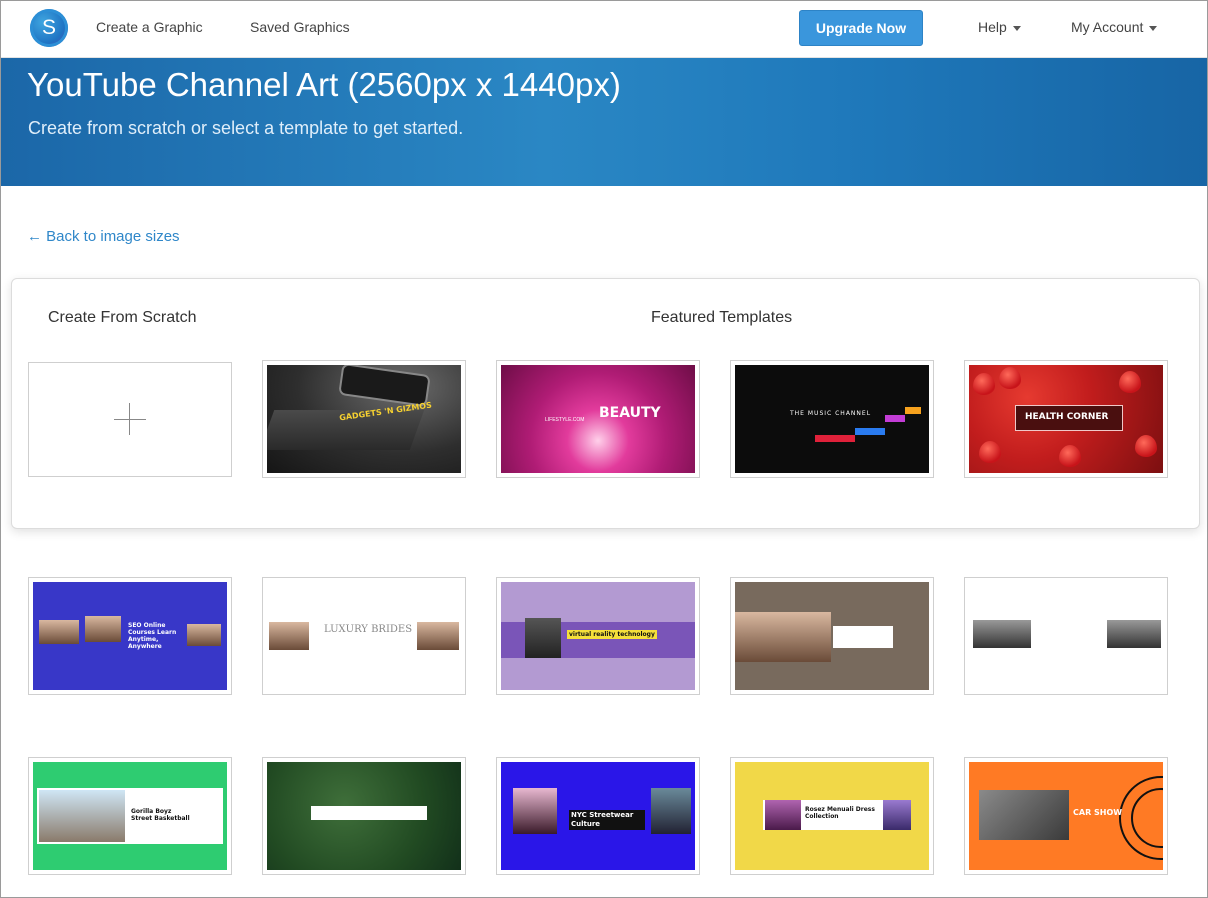 This screenshot has width=1208, height=898. I want to click on template-thumbnail: Gorilla Boyz Street Basketball, so click(130, 816).